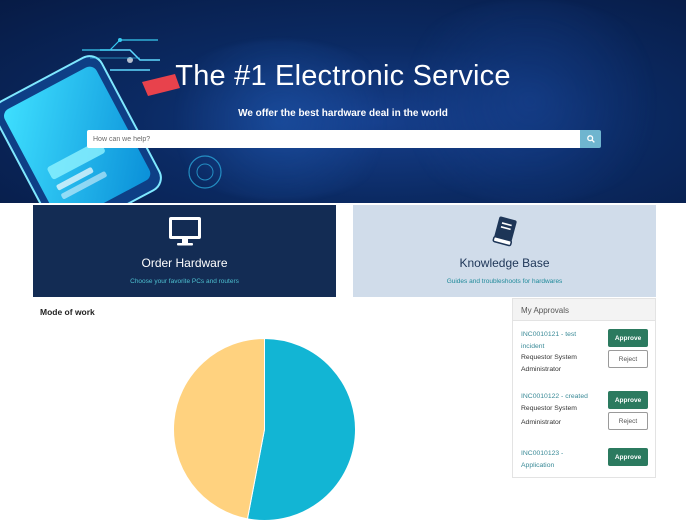 The image size is (686, 521). What do you see at coordinates (67, 312) in the screenshot?
I see `mode-of-work-title: Mode of work` at bounding box center [67, 312].